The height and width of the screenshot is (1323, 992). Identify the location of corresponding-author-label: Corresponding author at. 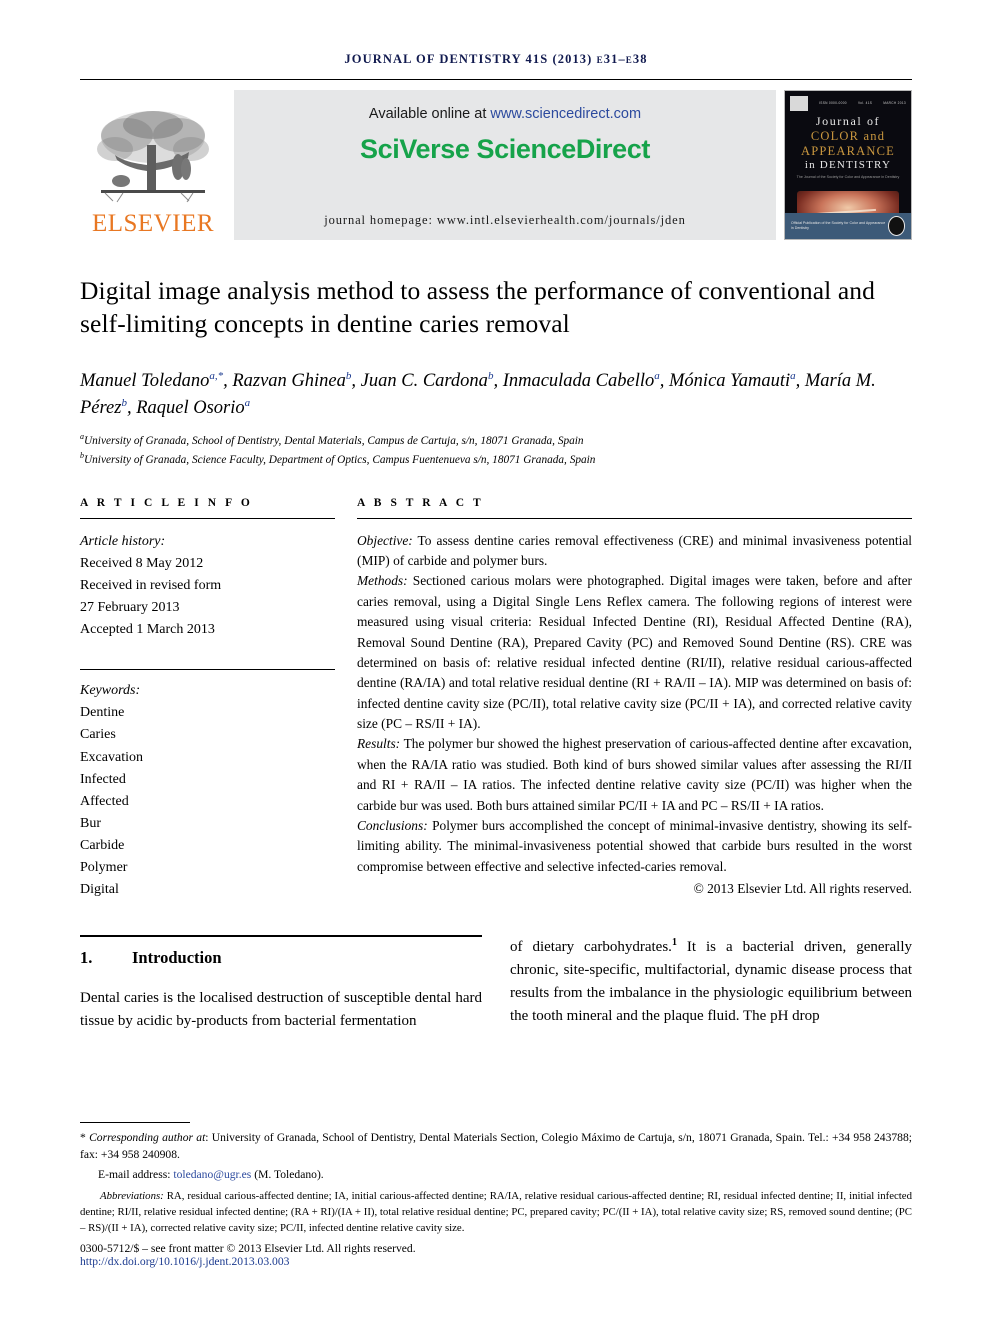
(147, 1138).